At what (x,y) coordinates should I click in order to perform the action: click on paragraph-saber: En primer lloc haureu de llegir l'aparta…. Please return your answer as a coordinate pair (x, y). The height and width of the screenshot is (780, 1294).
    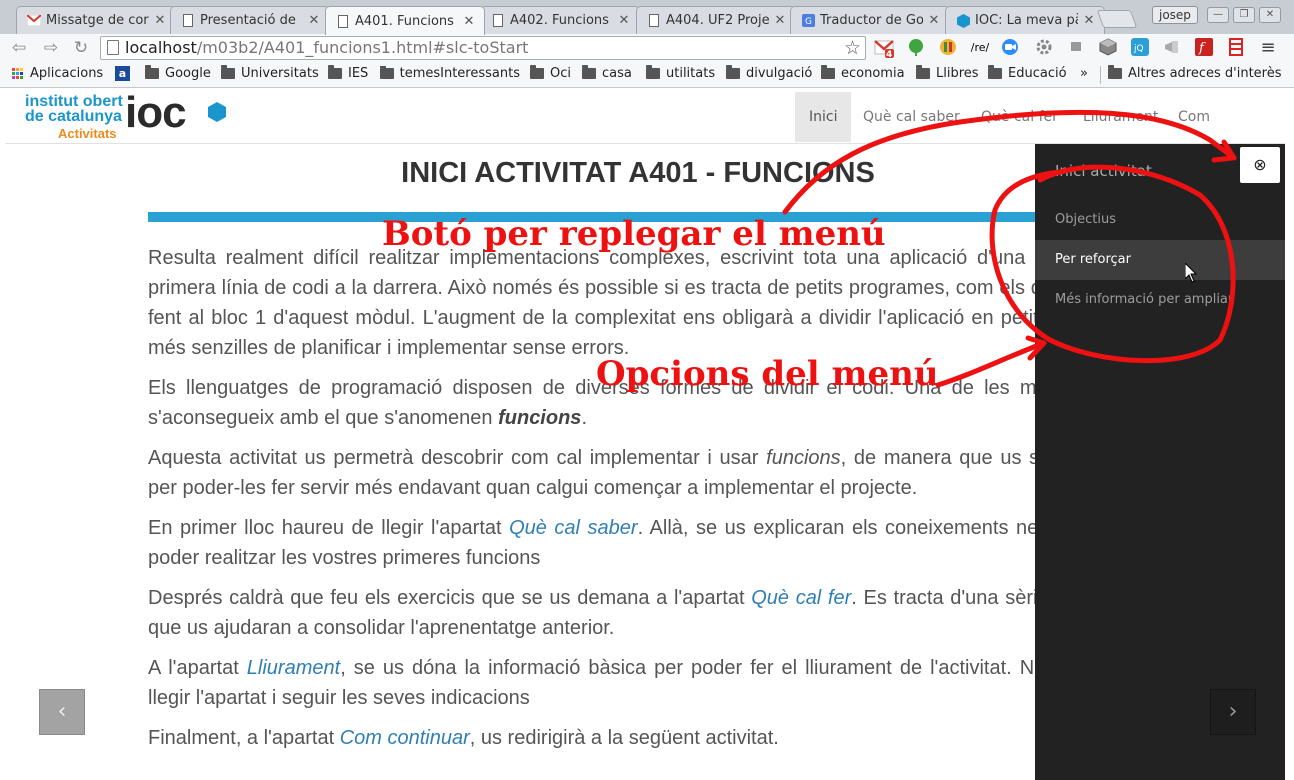
    Looking at the image, I should click on (648, 543).